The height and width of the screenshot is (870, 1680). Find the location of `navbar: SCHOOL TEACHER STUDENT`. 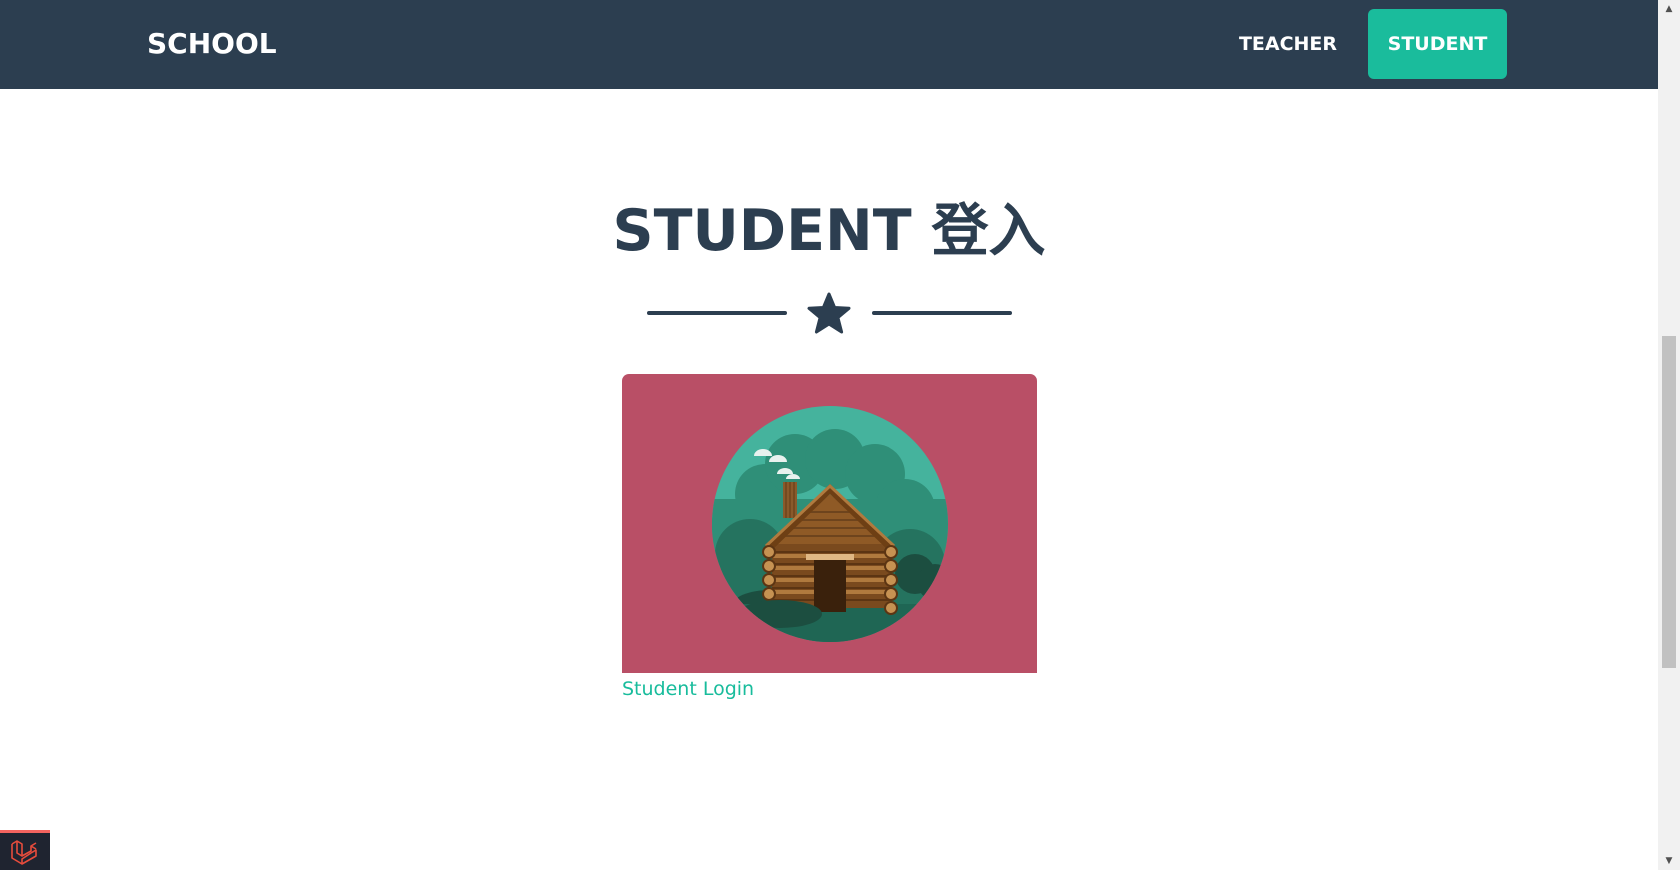

navbar: SCHOOL TEACHER STUDENT is located at coordinates (829, 44).